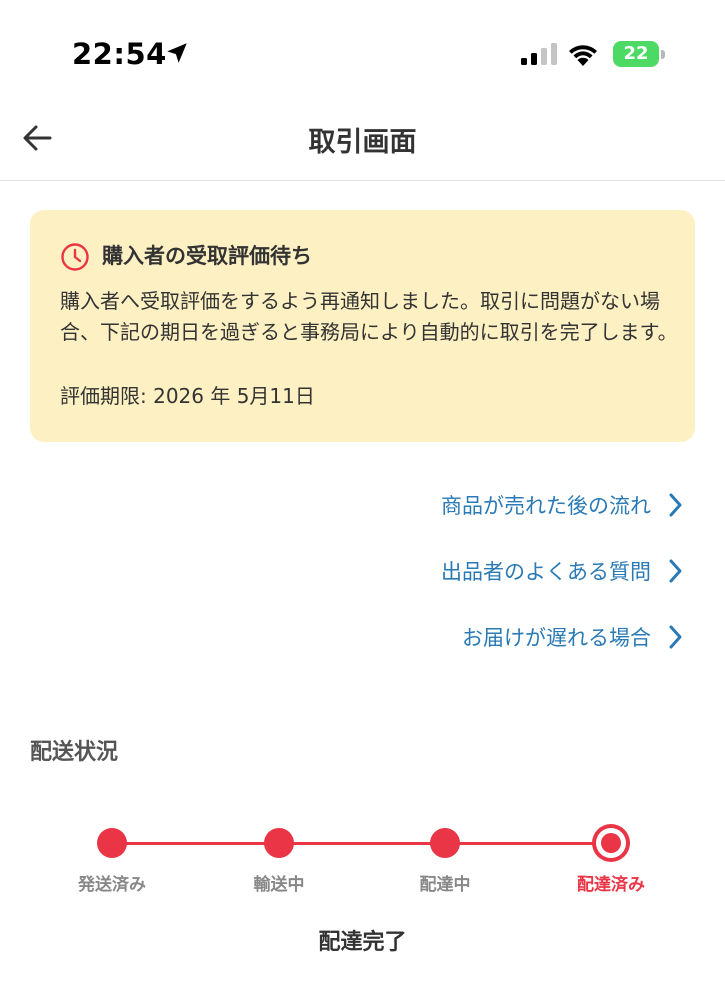  Describe the element at coordinates (177, 53) in the screenshot. I see `location-arrow-icon` at that location.